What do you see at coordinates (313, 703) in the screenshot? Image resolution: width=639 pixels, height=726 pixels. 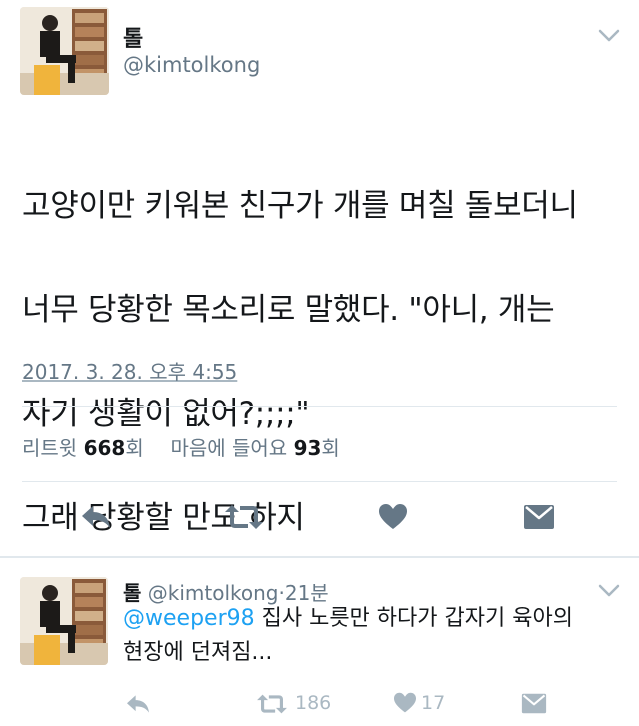 I see `reply-retweet-count: 186` at bounding box center [313, 703].